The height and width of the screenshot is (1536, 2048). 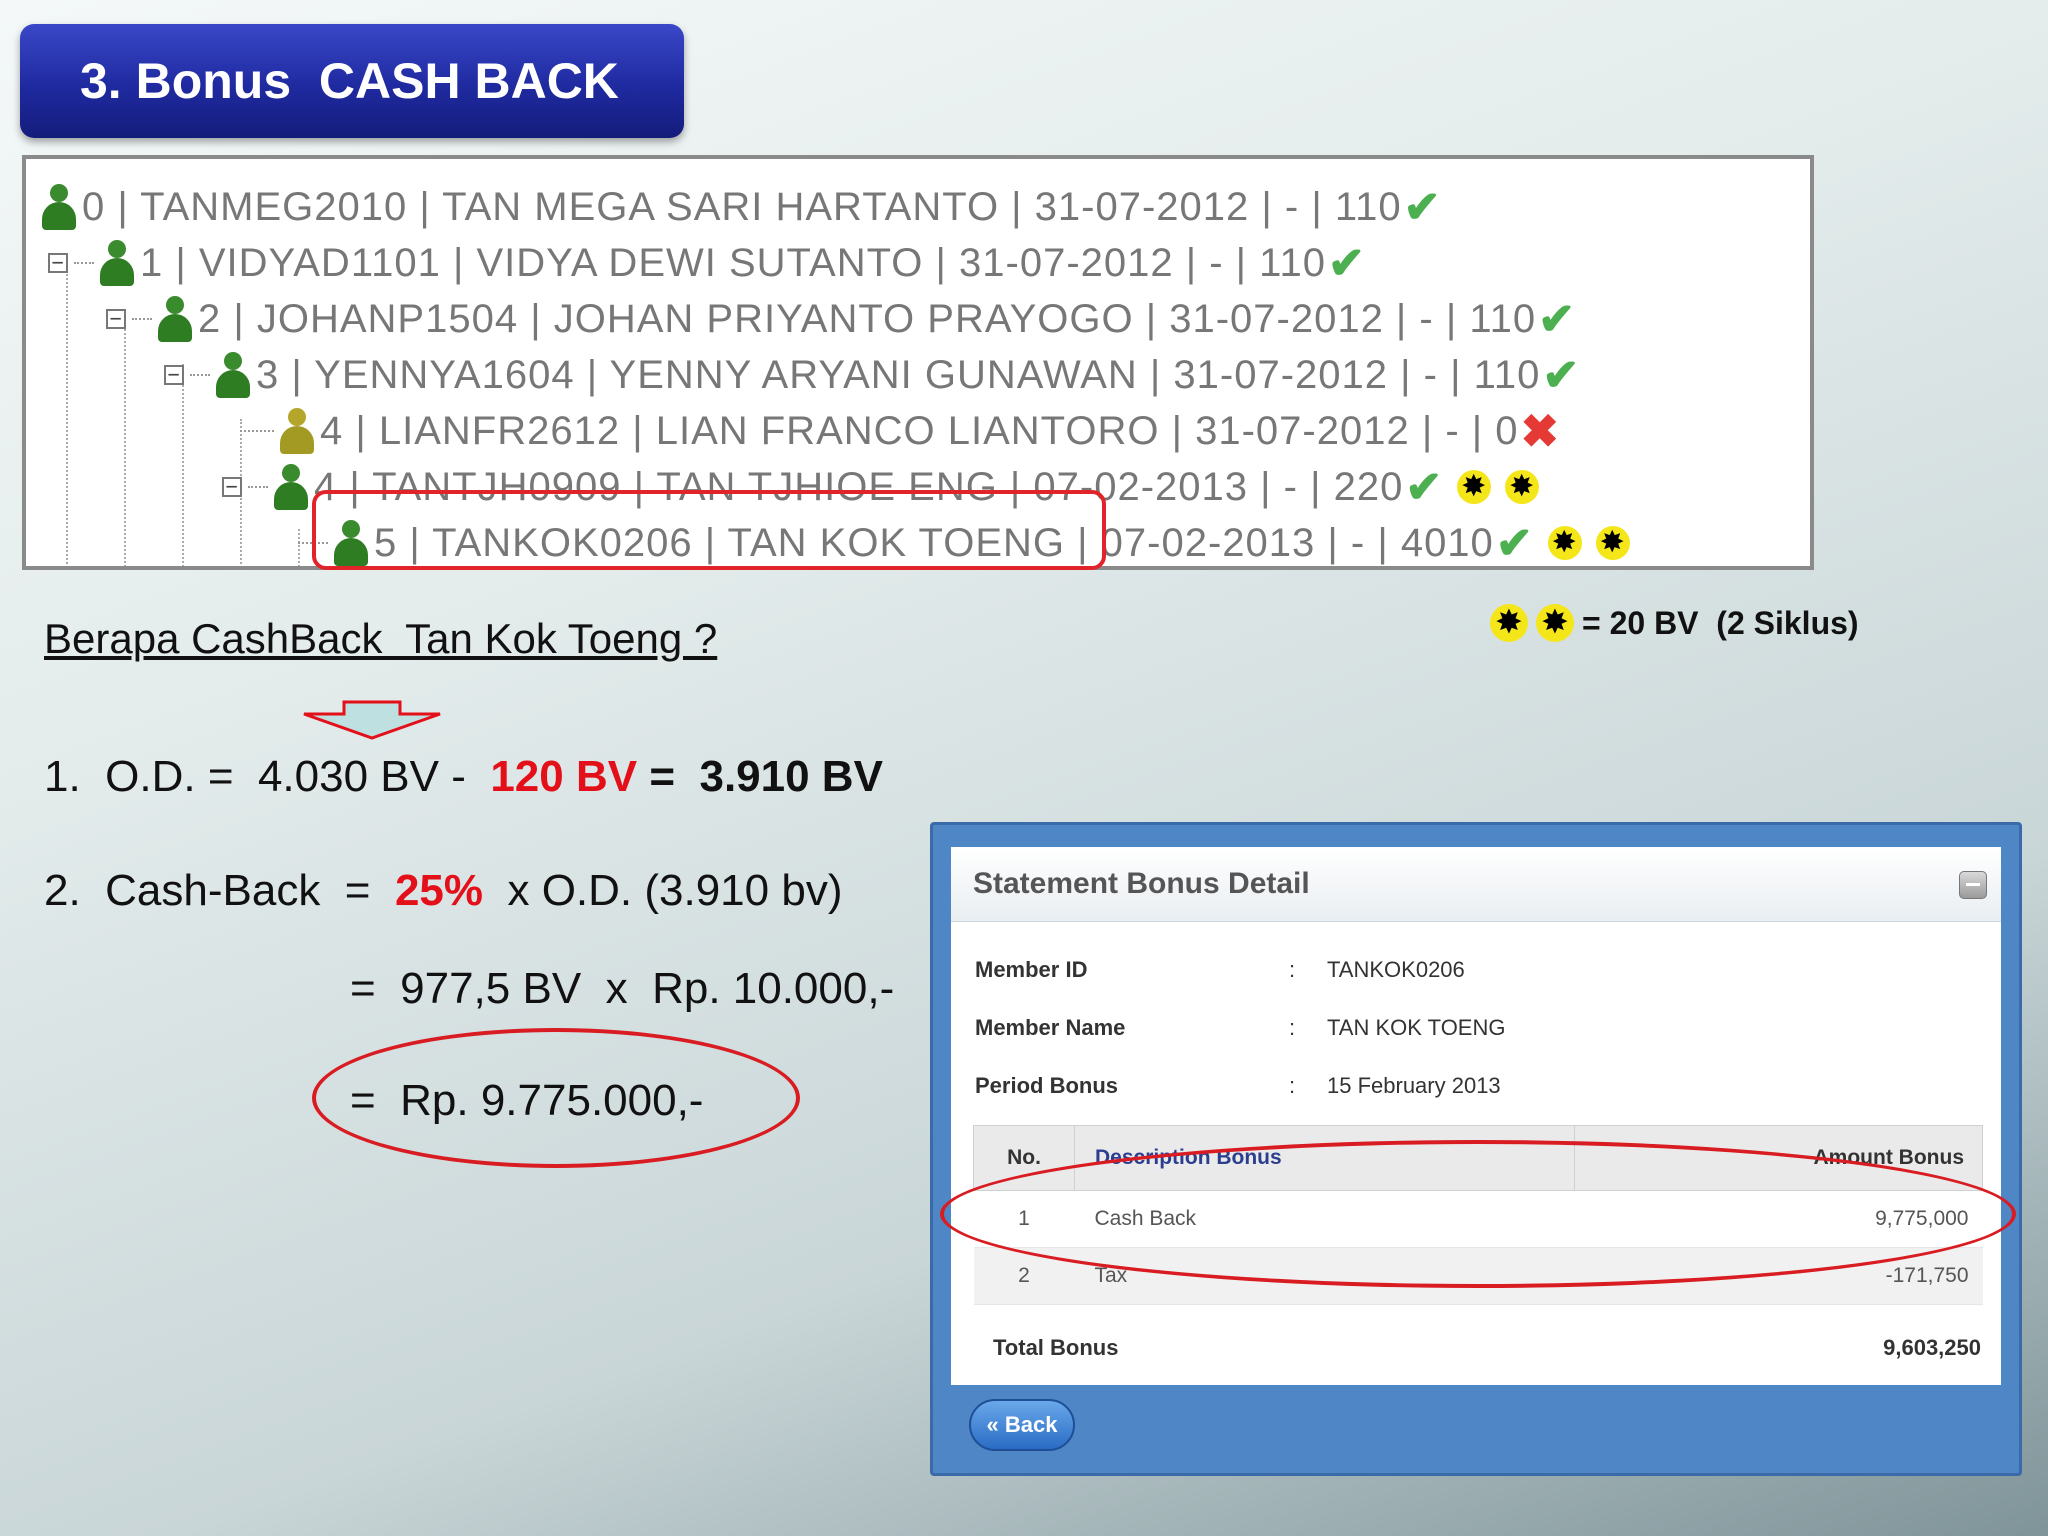 I want to click on calc-line-1: 1. O.D. = 4.030 BV - 120 BV = 3.910 BV, so click(x=463, y=776).